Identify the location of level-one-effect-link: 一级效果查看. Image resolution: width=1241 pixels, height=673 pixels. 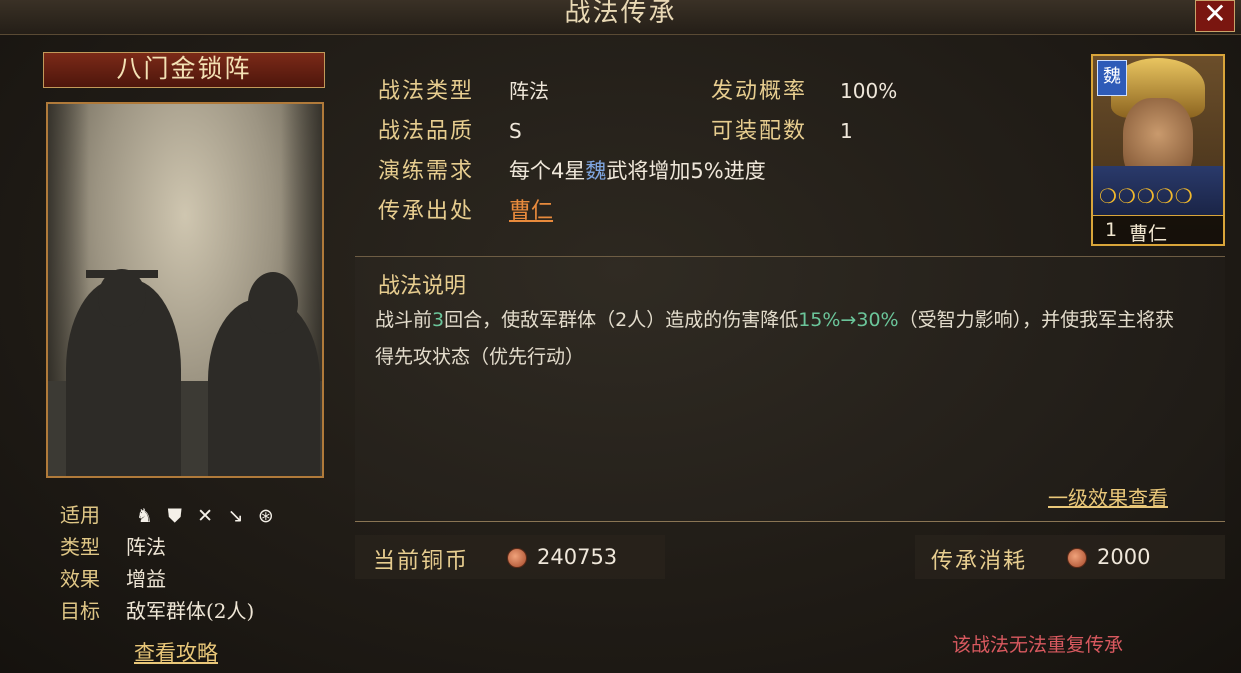
(1108, 496).